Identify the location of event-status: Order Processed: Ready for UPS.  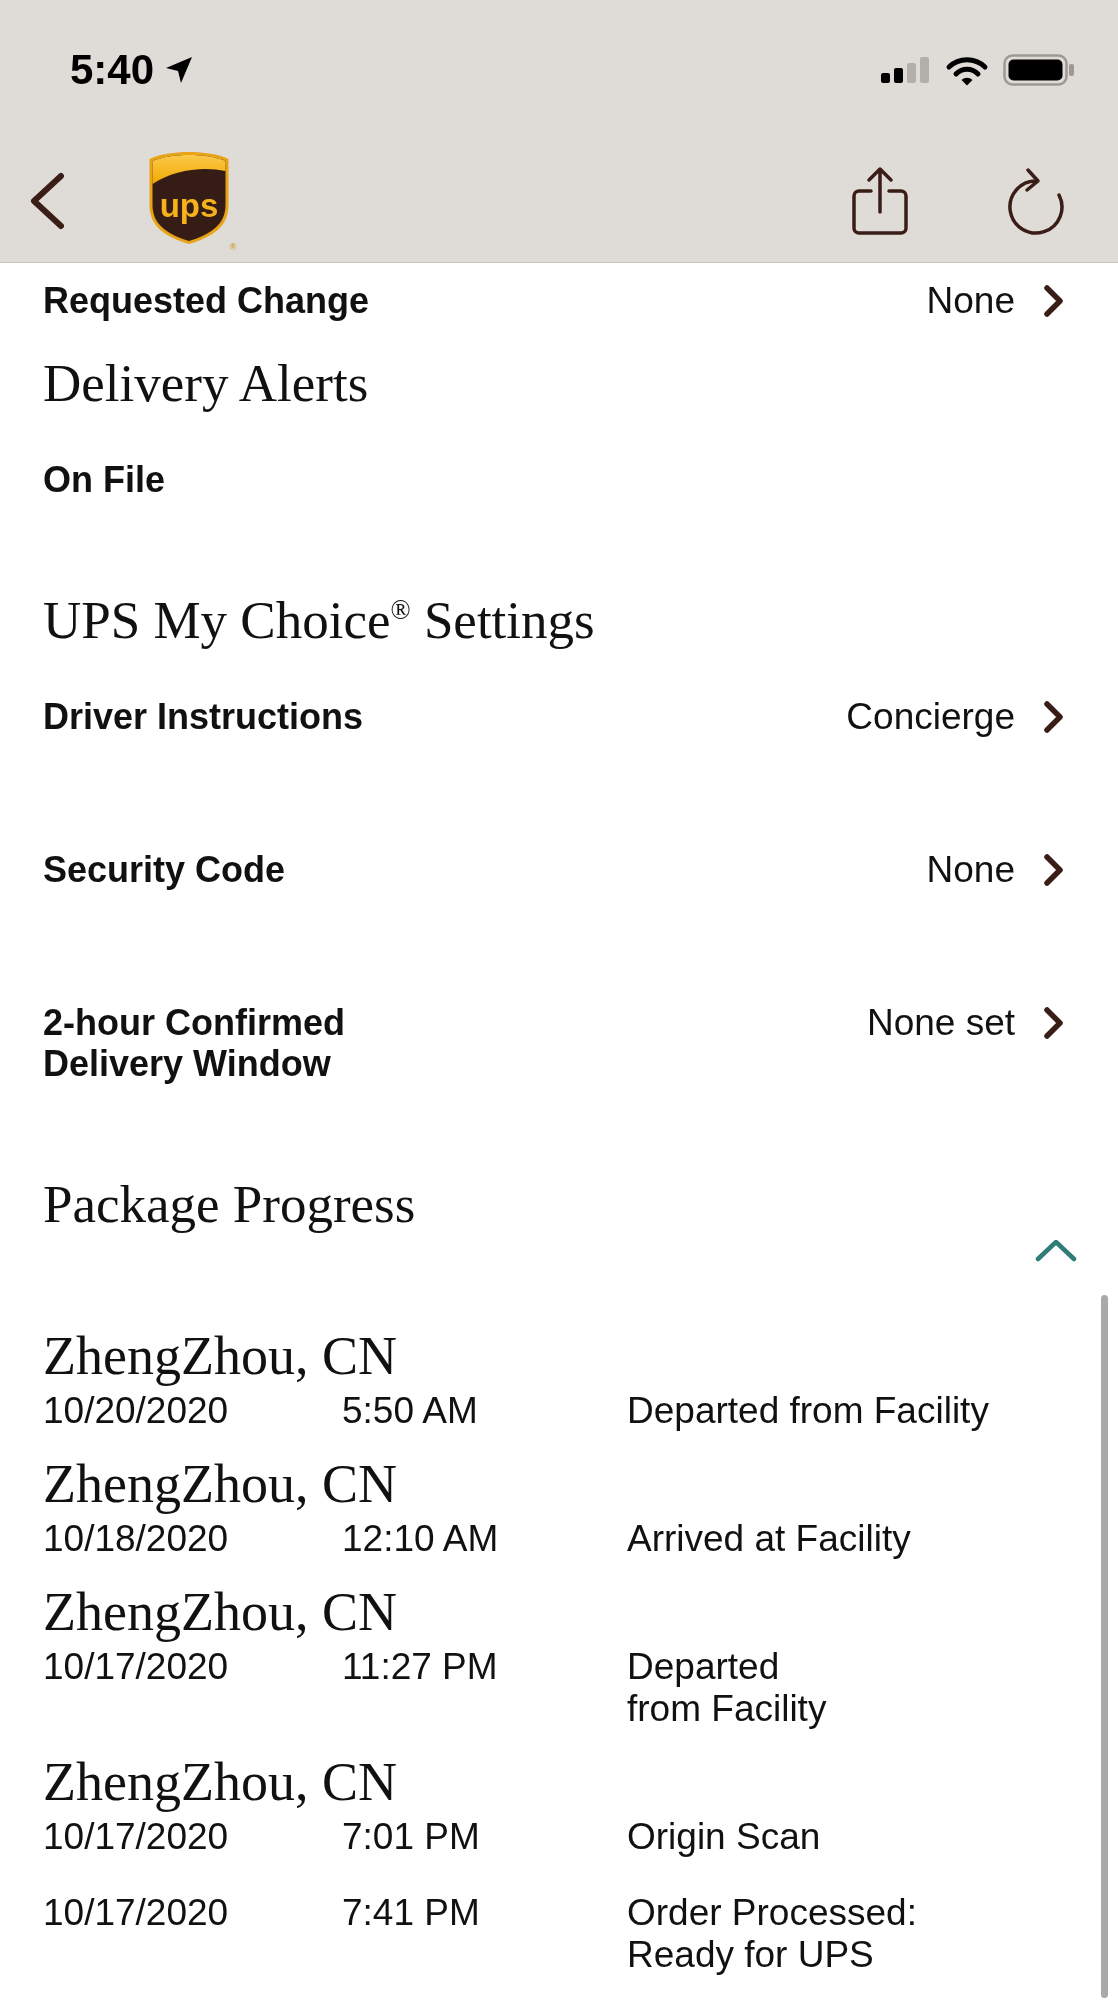
(772, 1934).